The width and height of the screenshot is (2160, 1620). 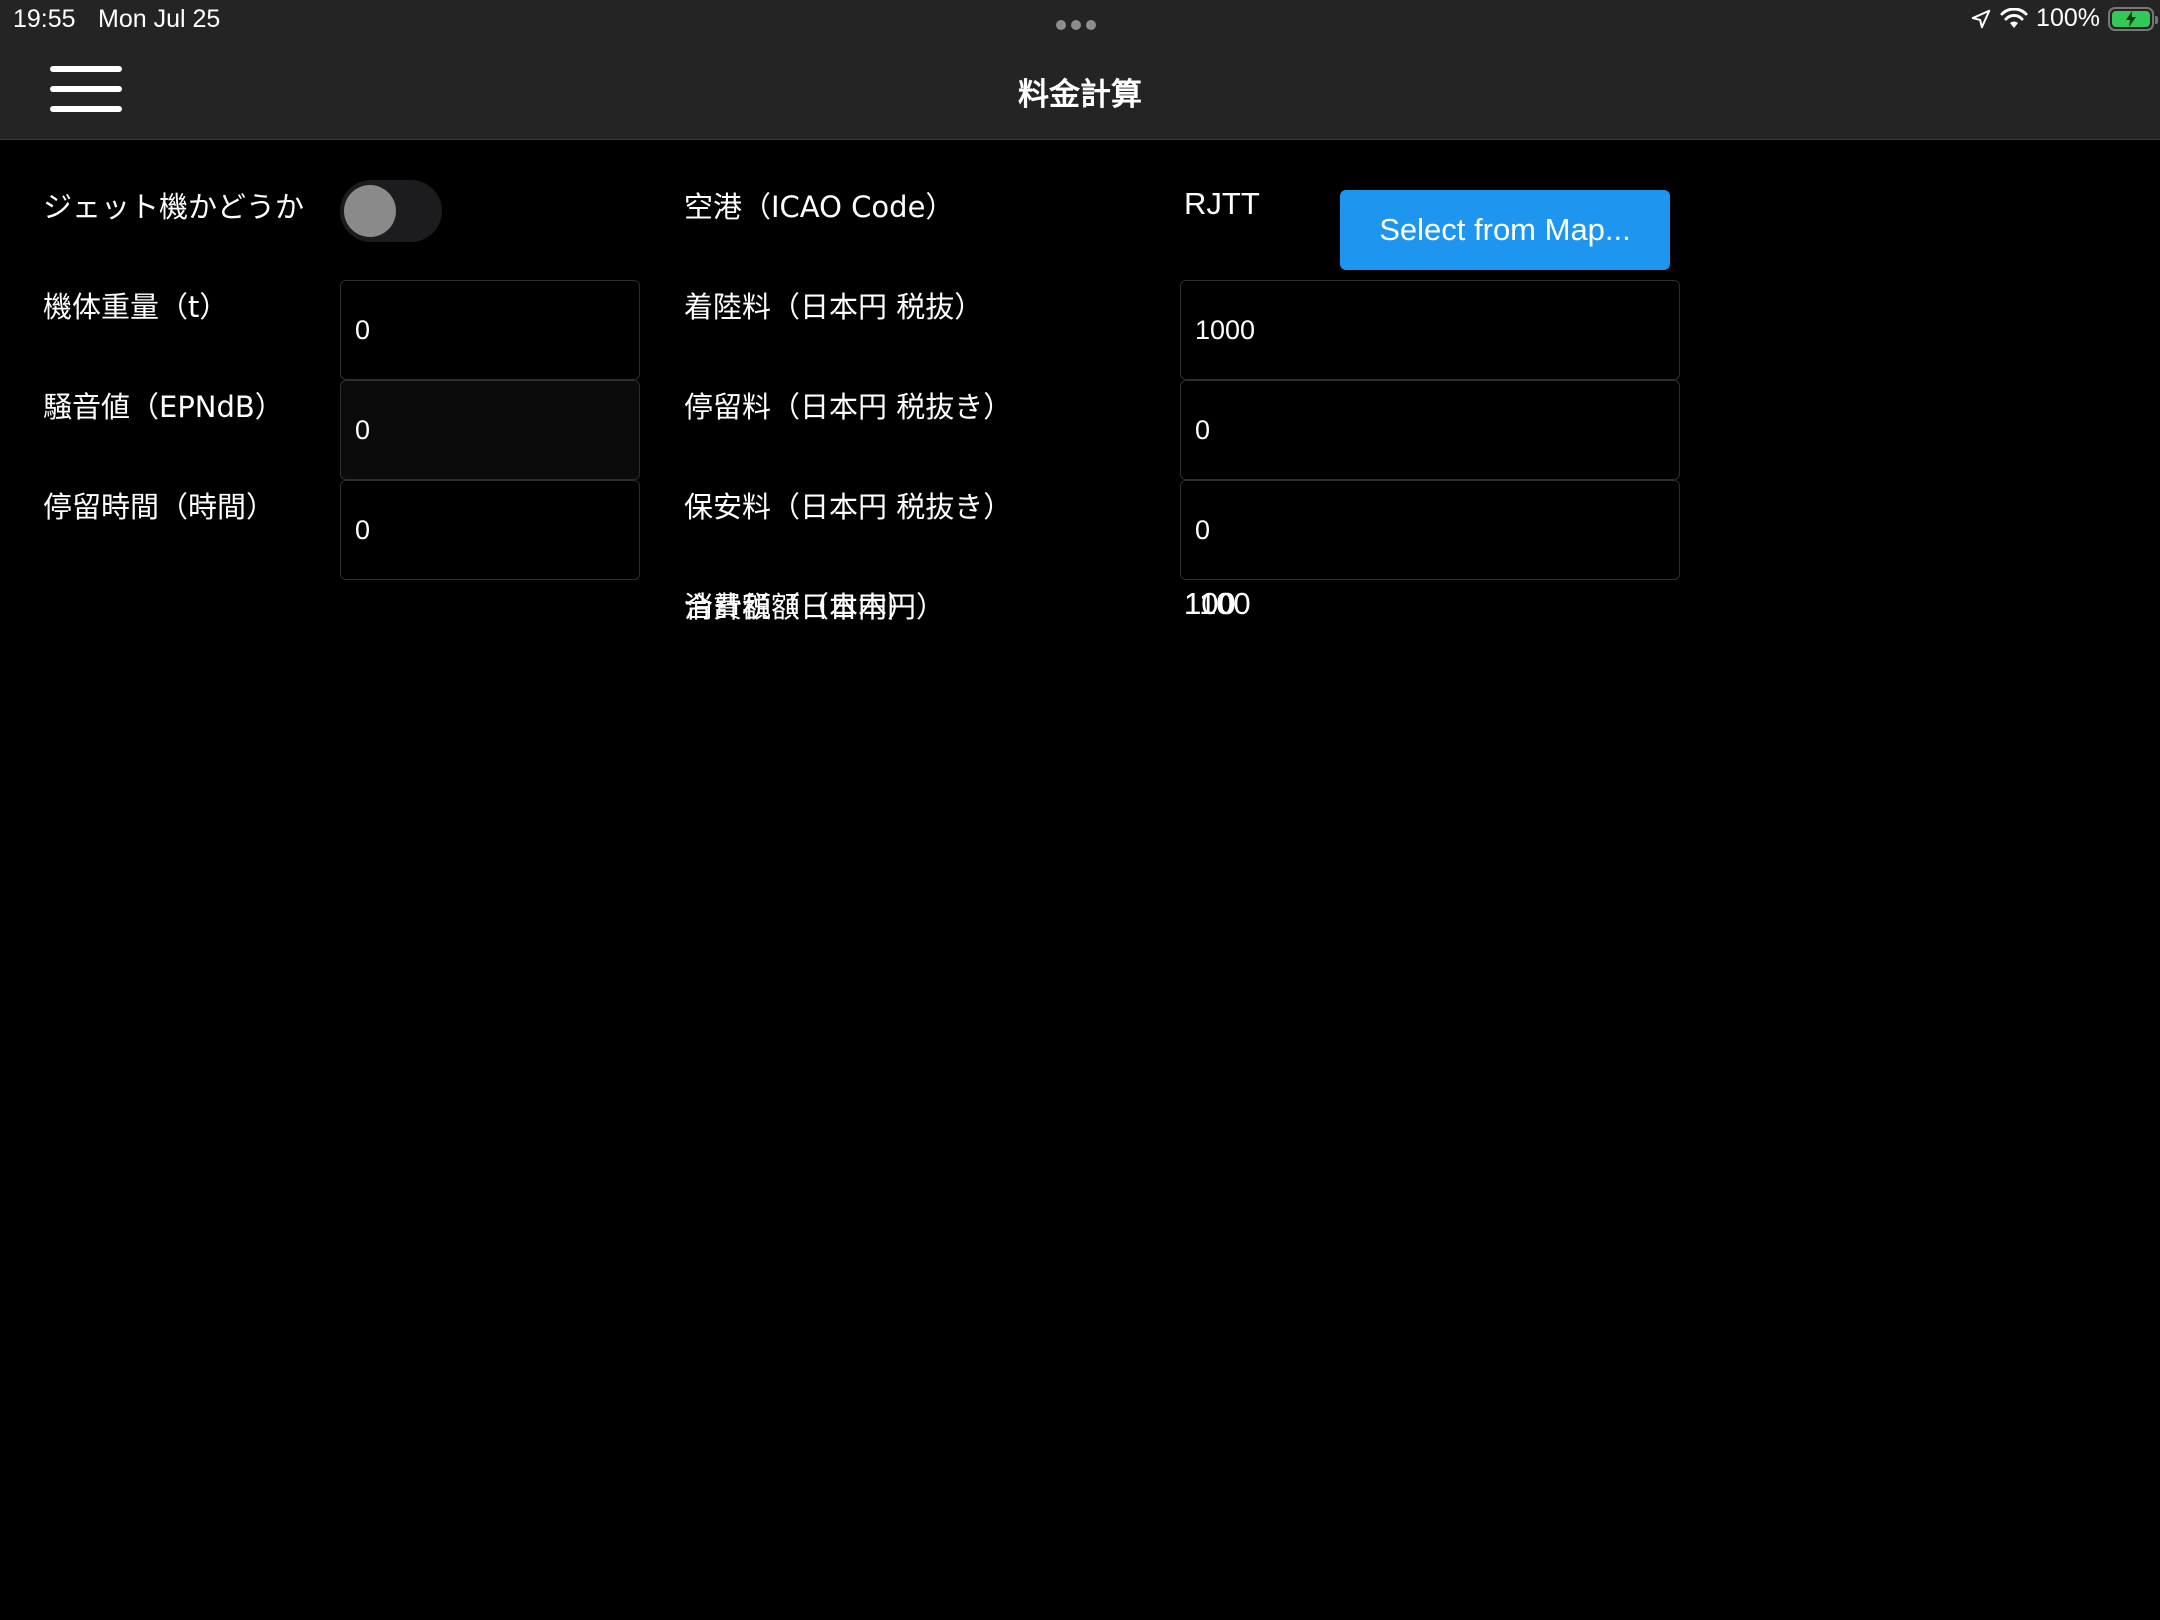 What do you see at coordinates (159, 19) in the screenshot?
I see `status-date: Mon Jul 25` at bounding box center [159, 19].